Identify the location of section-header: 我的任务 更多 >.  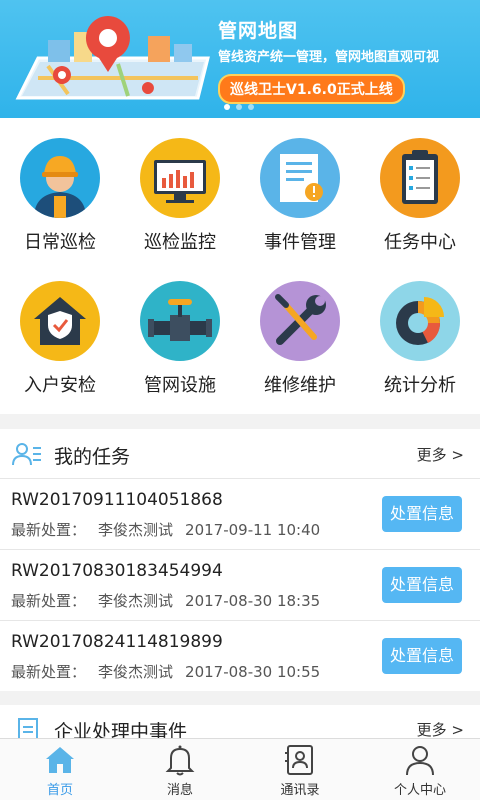
(240, 454).